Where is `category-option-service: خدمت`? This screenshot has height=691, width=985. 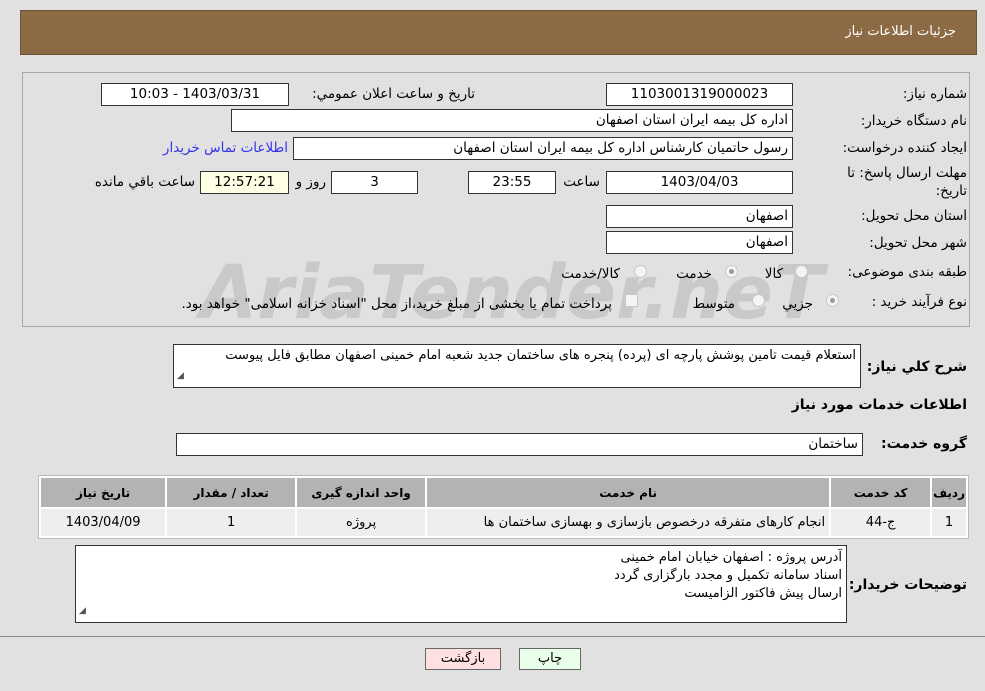 category-option-service: خدمت is located at coordinates (694, 274).